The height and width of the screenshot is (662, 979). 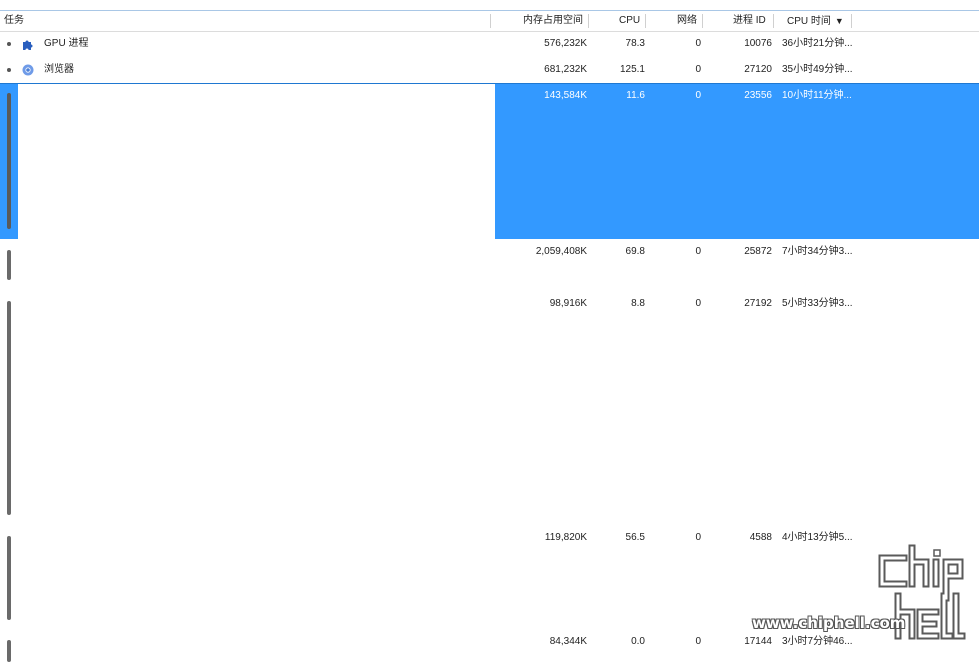 What do you see at coordinates (568, 641) in the screenshot?
I see `memory-value: 84,344K` at bounding box center [568, 641].